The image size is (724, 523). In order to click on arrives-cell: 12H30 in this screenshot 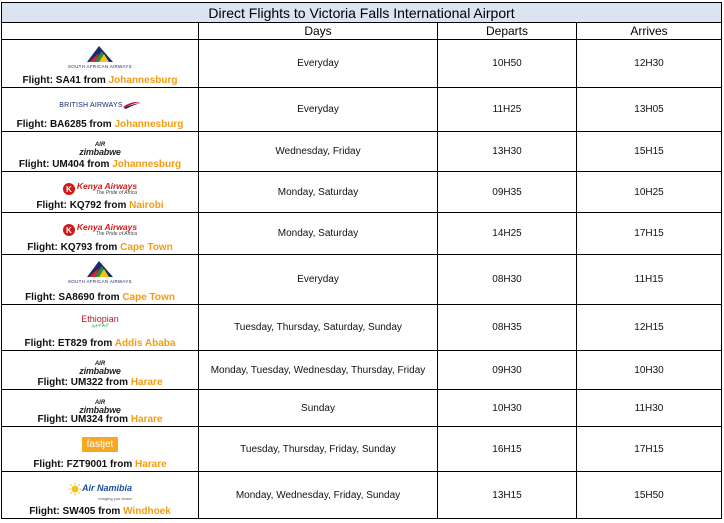, I will do `click(649, 63)`.